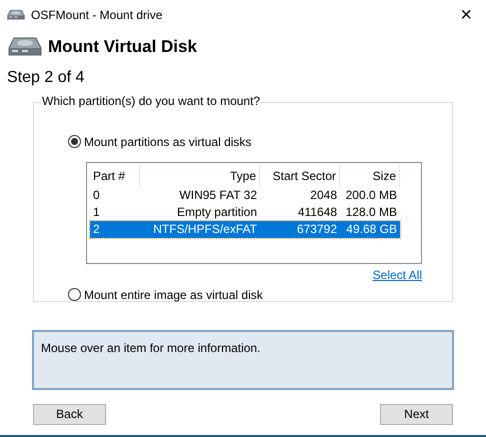  I want to click on table-cell-text: 411648, so click(317, 212).